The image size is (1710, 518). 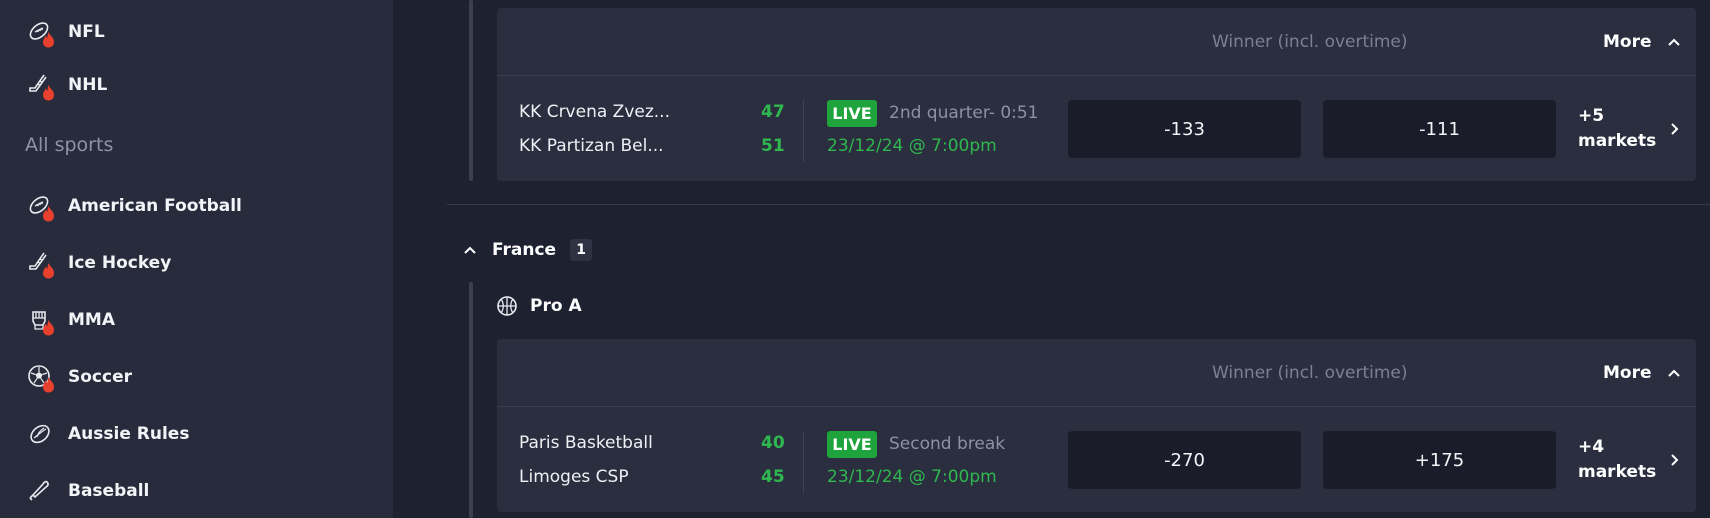 What do you see at coordinates (194, 32) in the screenshot?
I see `sidebar-item-nfl: NFL` at bounding box center [194, 32].